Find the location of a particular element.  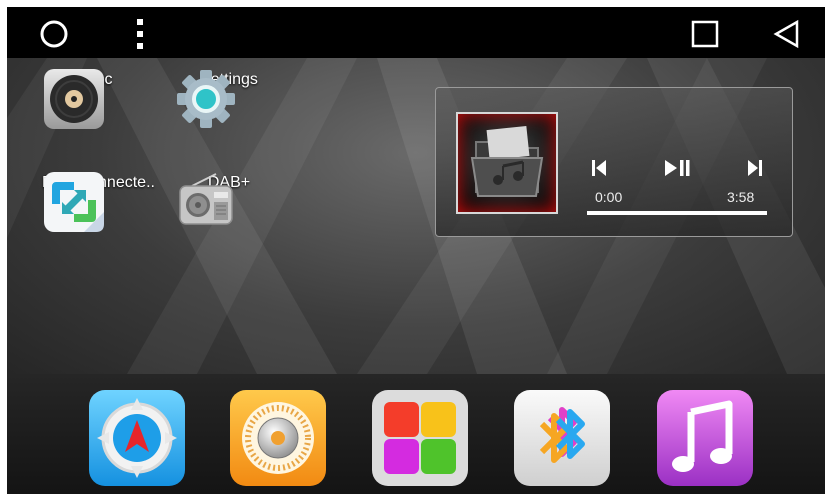

triangle-back-icon is located at coordinates (786, 34).